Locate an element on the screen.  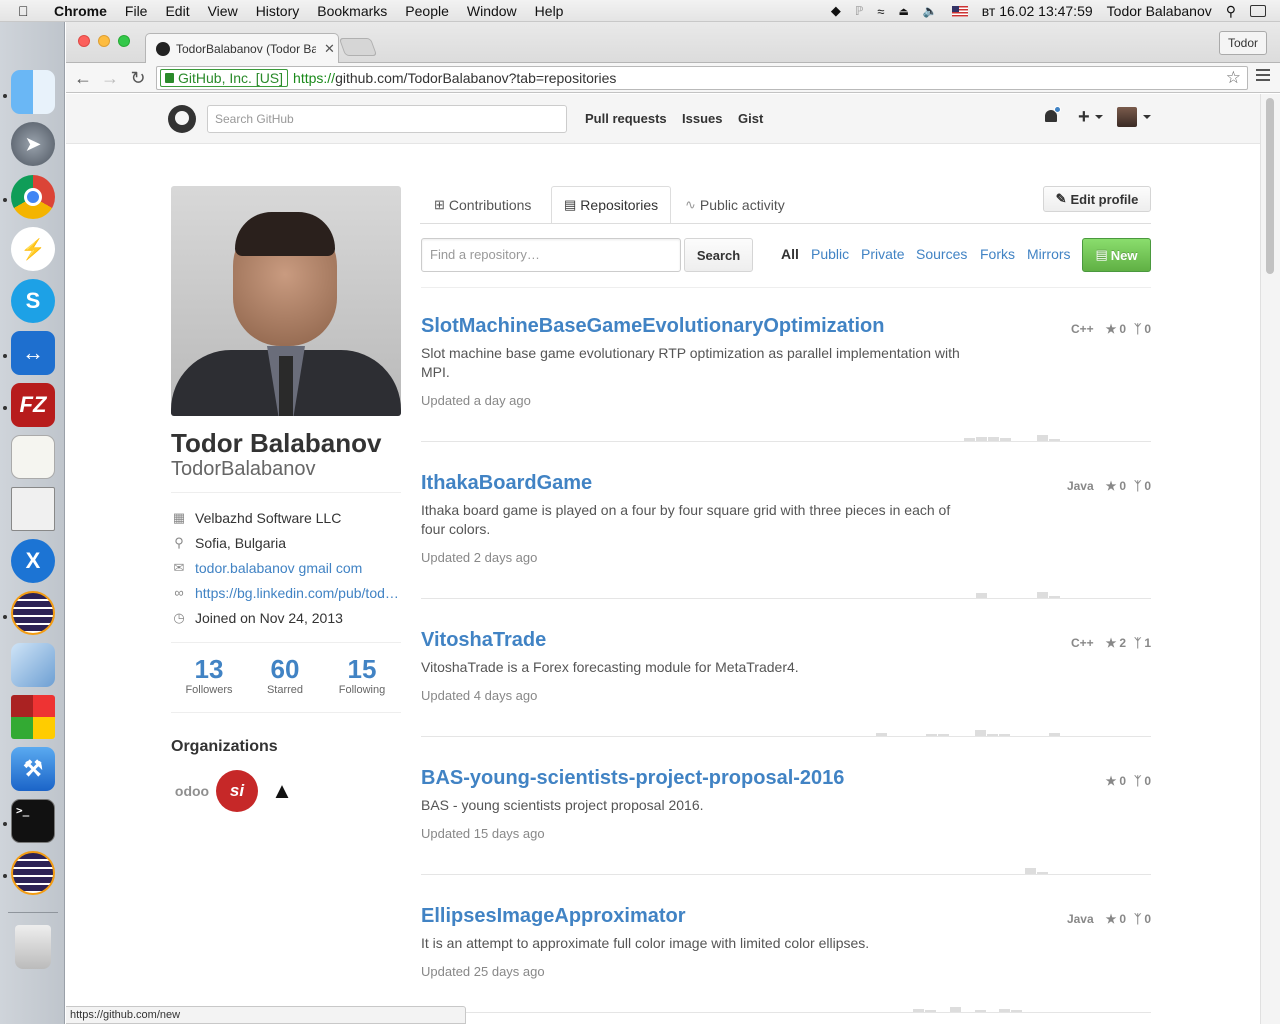
messenger-icon: ⚡ is located at coordinates (33, 249).